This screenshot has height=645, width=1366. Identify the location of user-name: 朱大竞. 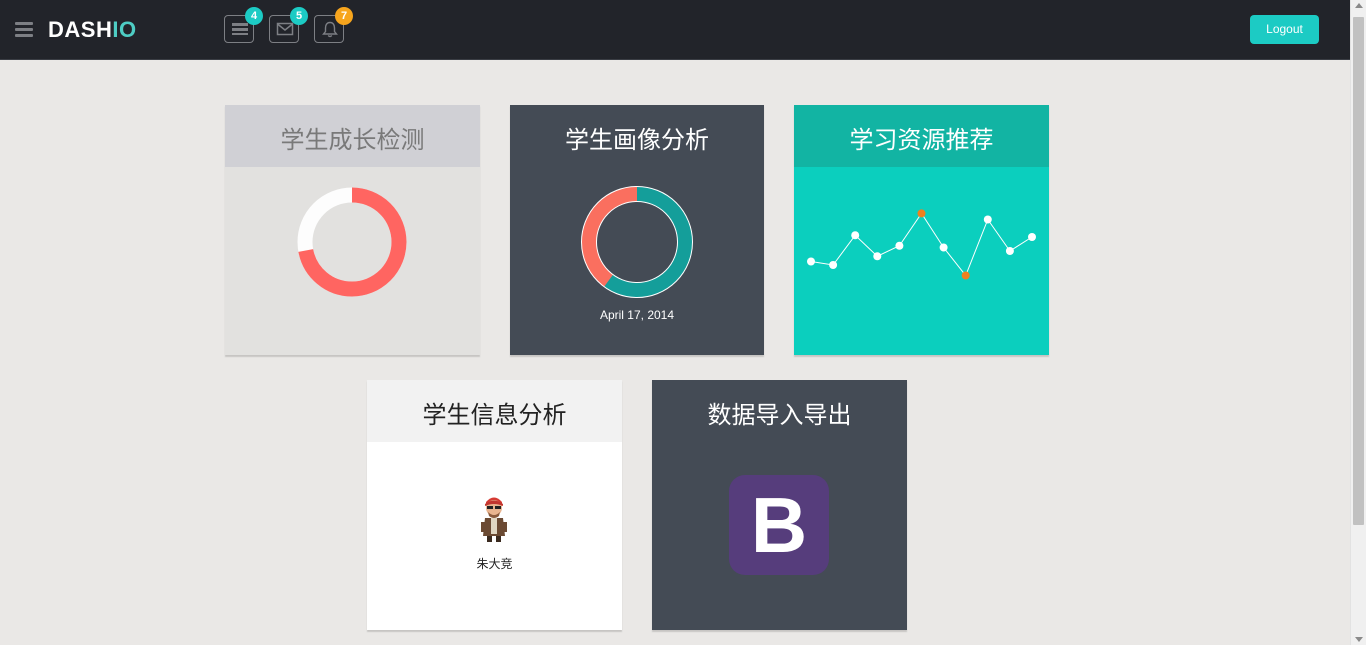
(494, 564).